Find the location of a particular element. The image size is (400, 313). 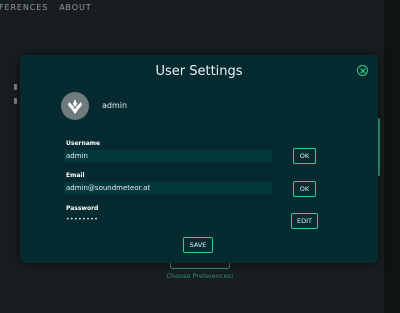

top-navigation: FERENCES ABOUT is located at coordinates (46, 7).